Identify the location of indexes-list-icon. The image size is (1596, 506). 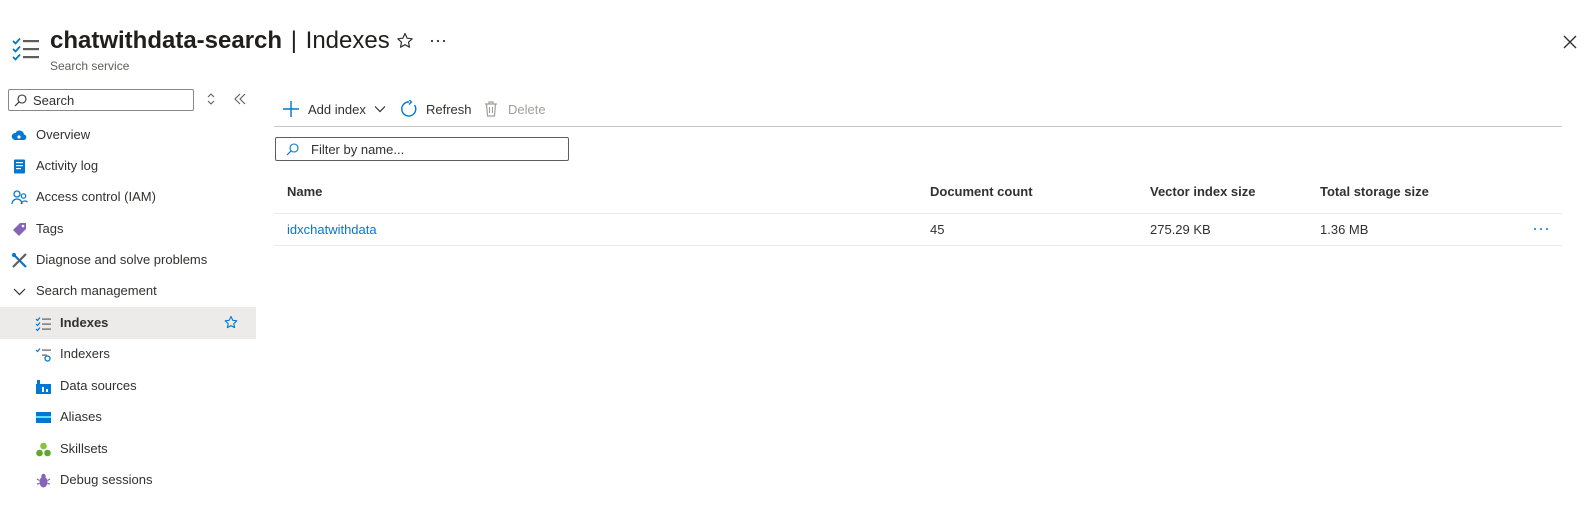
(25, 49).